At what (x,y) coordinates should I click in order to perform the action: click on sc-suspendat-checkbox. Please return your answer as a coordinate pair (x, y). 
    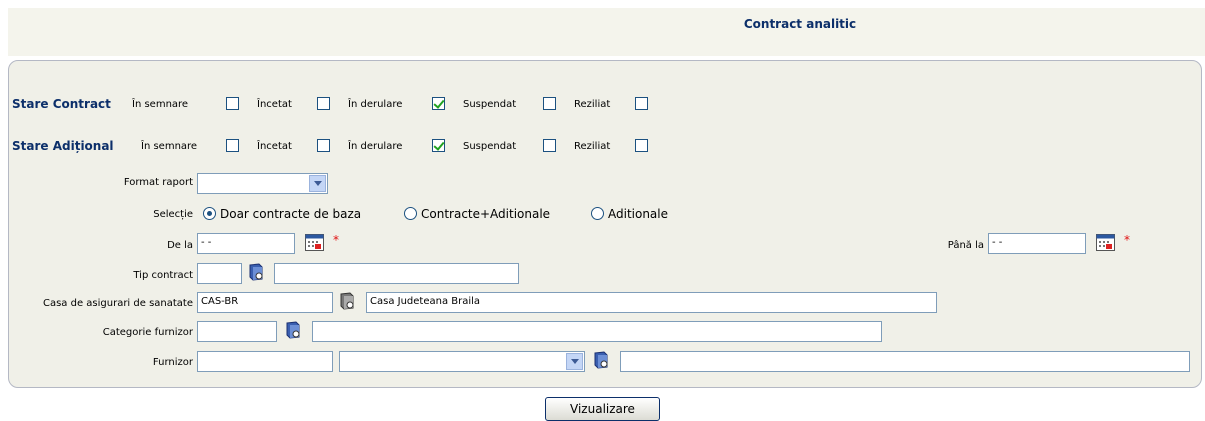
    Looking at the image, I should click on (549, 103).